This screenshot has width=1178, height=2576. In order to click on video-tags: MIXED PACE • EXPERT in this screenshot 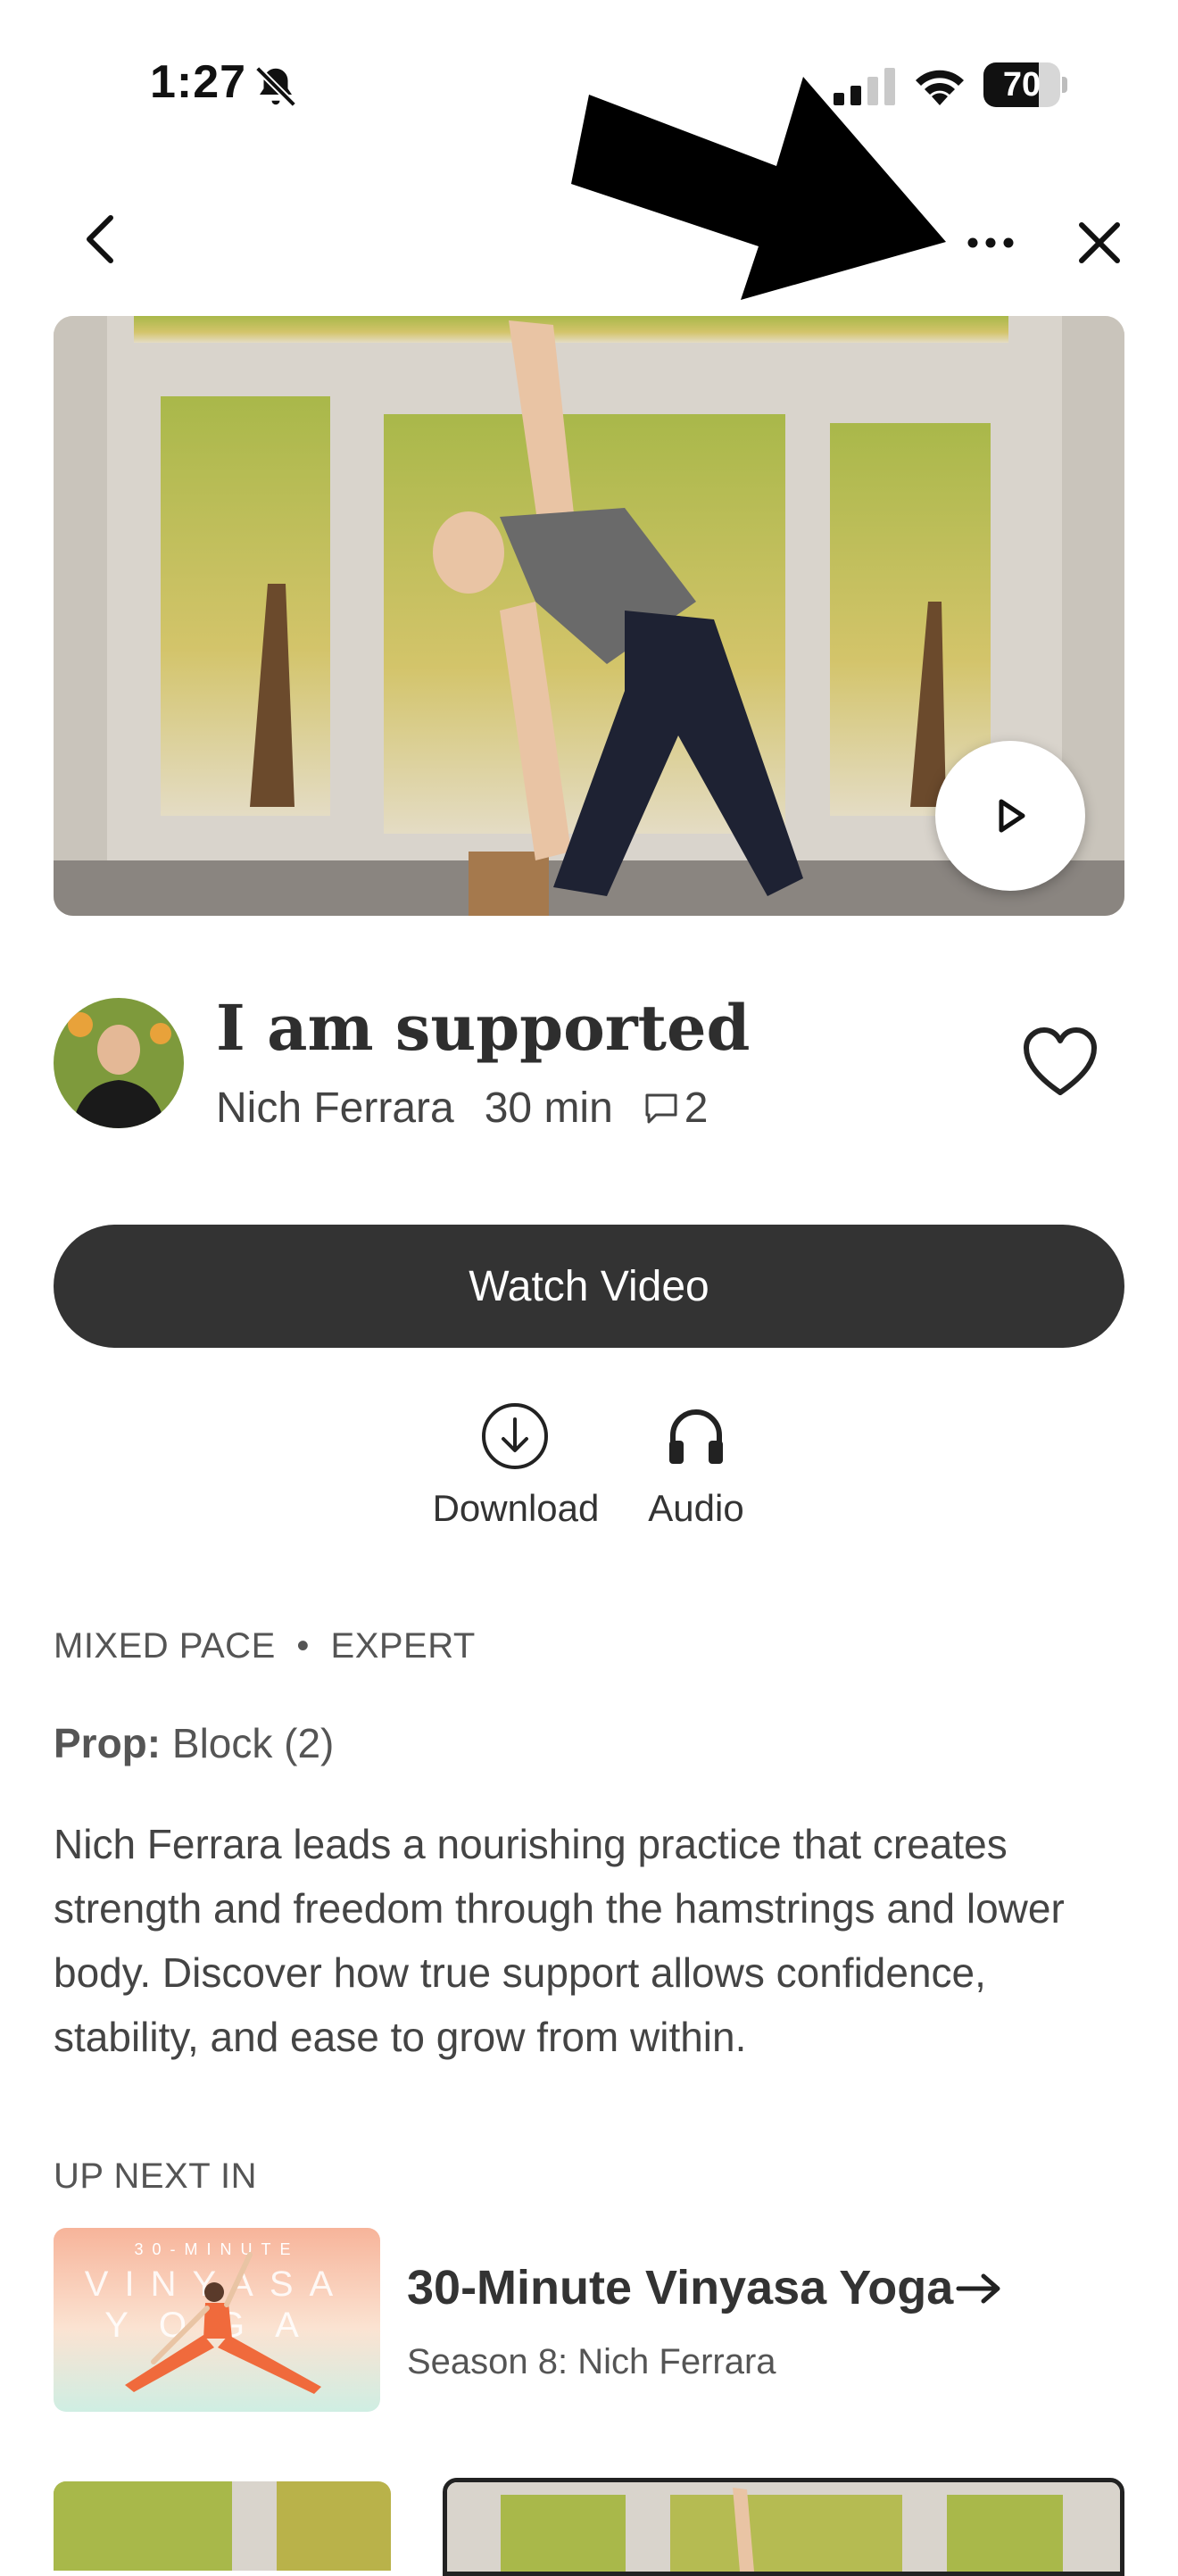, I will do `click(265, 1646)`.